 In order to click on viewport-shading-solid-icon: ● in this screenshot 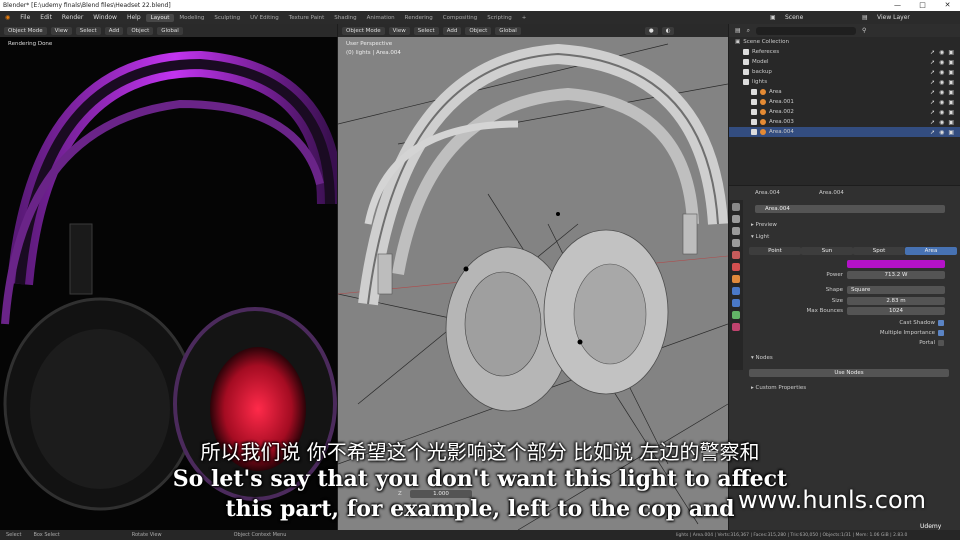, I will do `click(651, 30)`.